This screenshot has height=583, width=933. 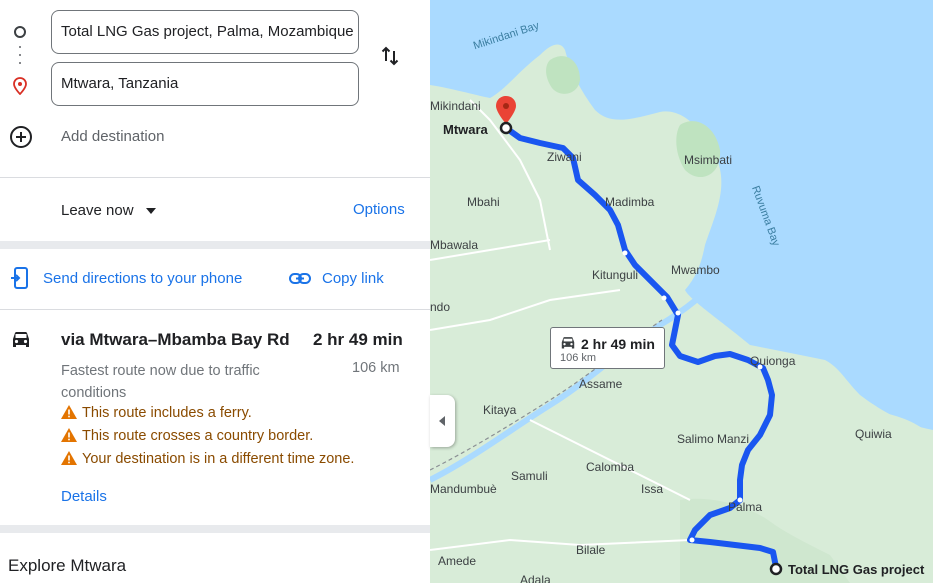 What do you see at coordinates (630, 202) in the screenshot?
I see `map-label-madimba: Madimba` at bounding box center [630, 202].